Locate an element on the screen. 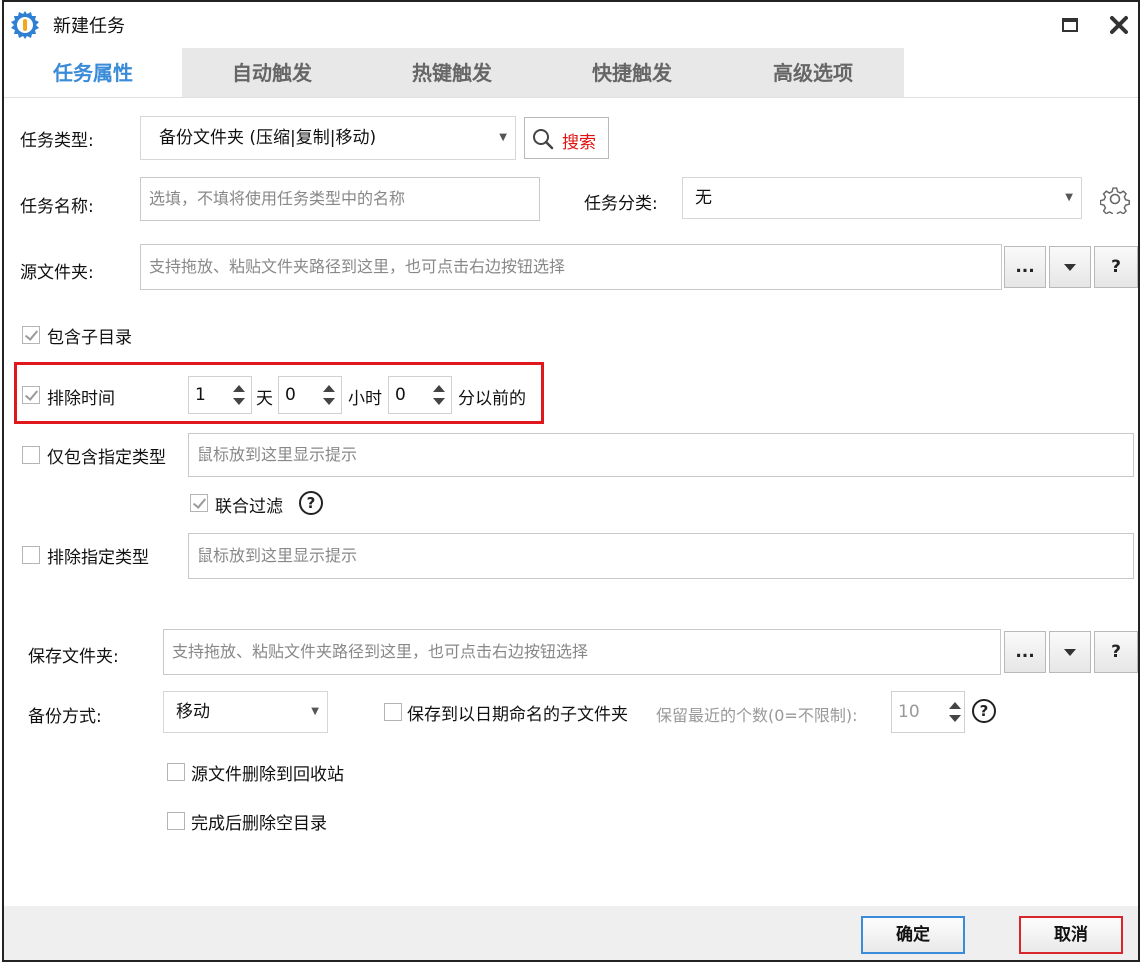 Image resolution: width=1144 pixels, height=964 pixels. joint-filter-checkbox is located at coordinates (199, 503).